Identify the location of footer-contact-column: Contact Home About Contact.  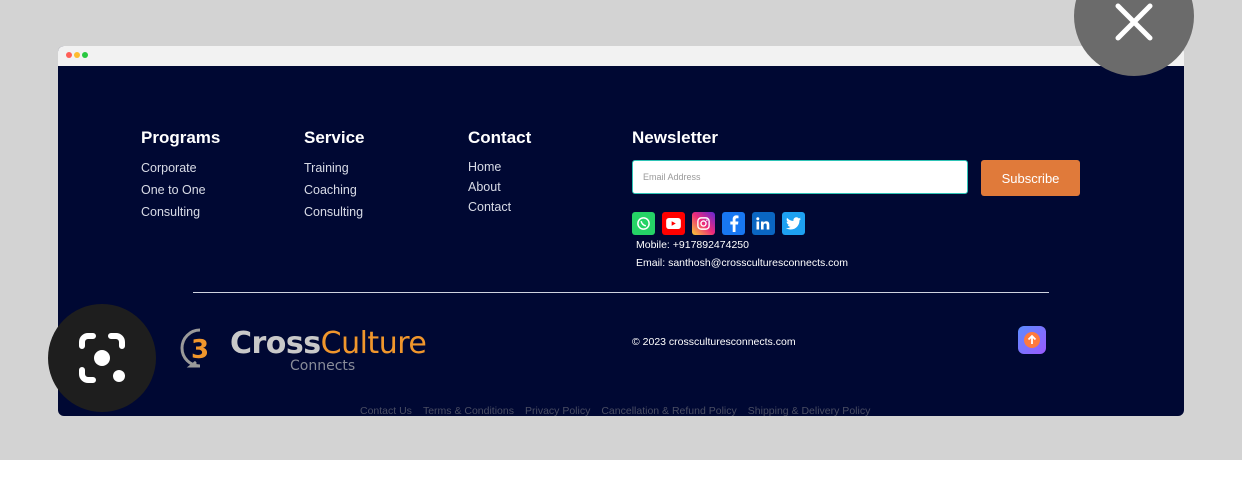
(499, 172).